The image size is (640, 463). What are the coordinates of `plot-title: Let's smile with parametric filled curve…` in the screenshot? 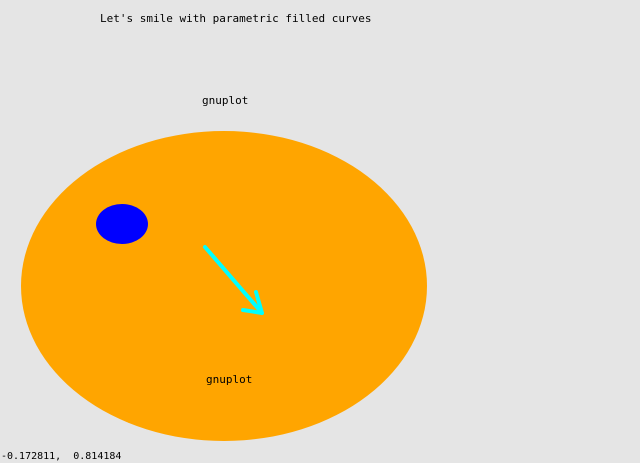 It's located at (236, 18).